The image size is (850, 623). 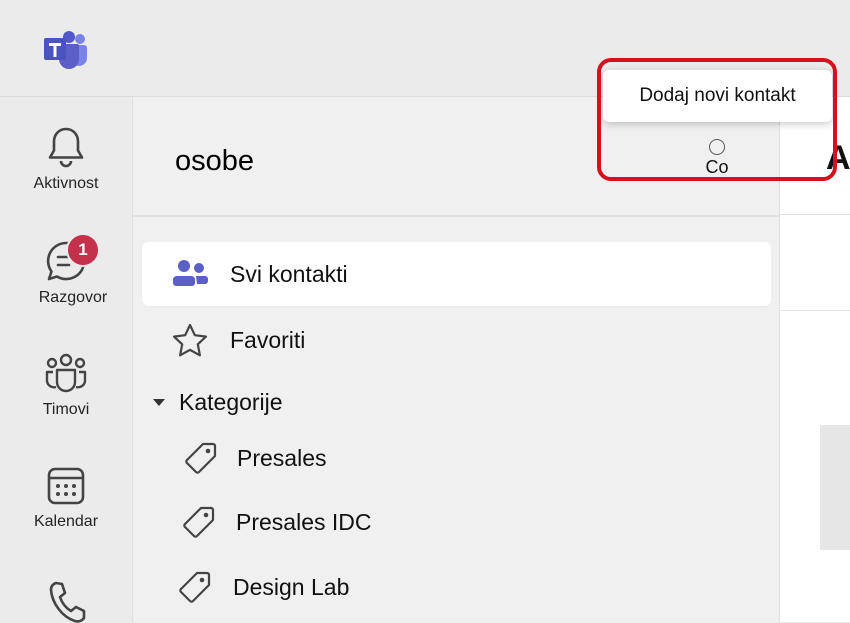 I want to click on bell-icon, so click(x=66, y=147).